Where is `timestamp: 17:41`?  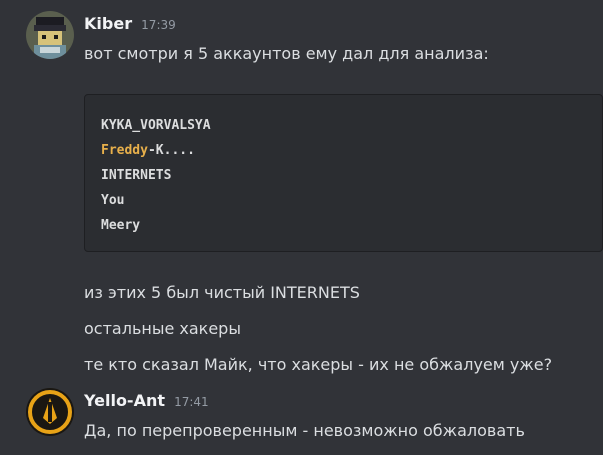 timestamp: 17:41 is located at coordinates (191, 402).